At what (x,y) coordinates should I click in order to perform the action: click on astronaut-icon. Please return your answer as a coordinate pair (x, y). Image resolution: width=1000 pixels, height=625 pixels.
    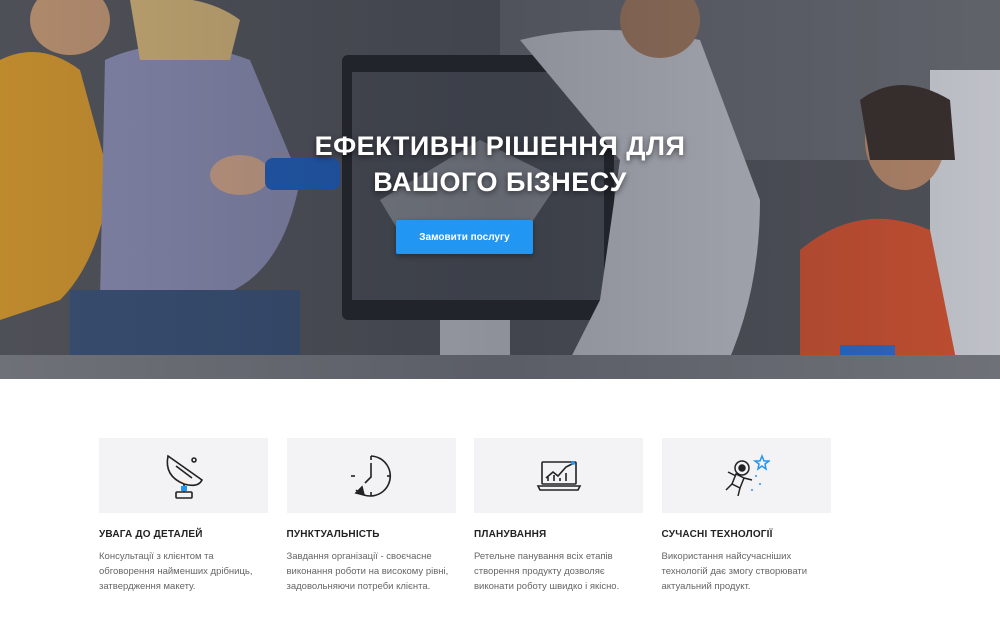
    Looking at the image, I should click on (747, 474).